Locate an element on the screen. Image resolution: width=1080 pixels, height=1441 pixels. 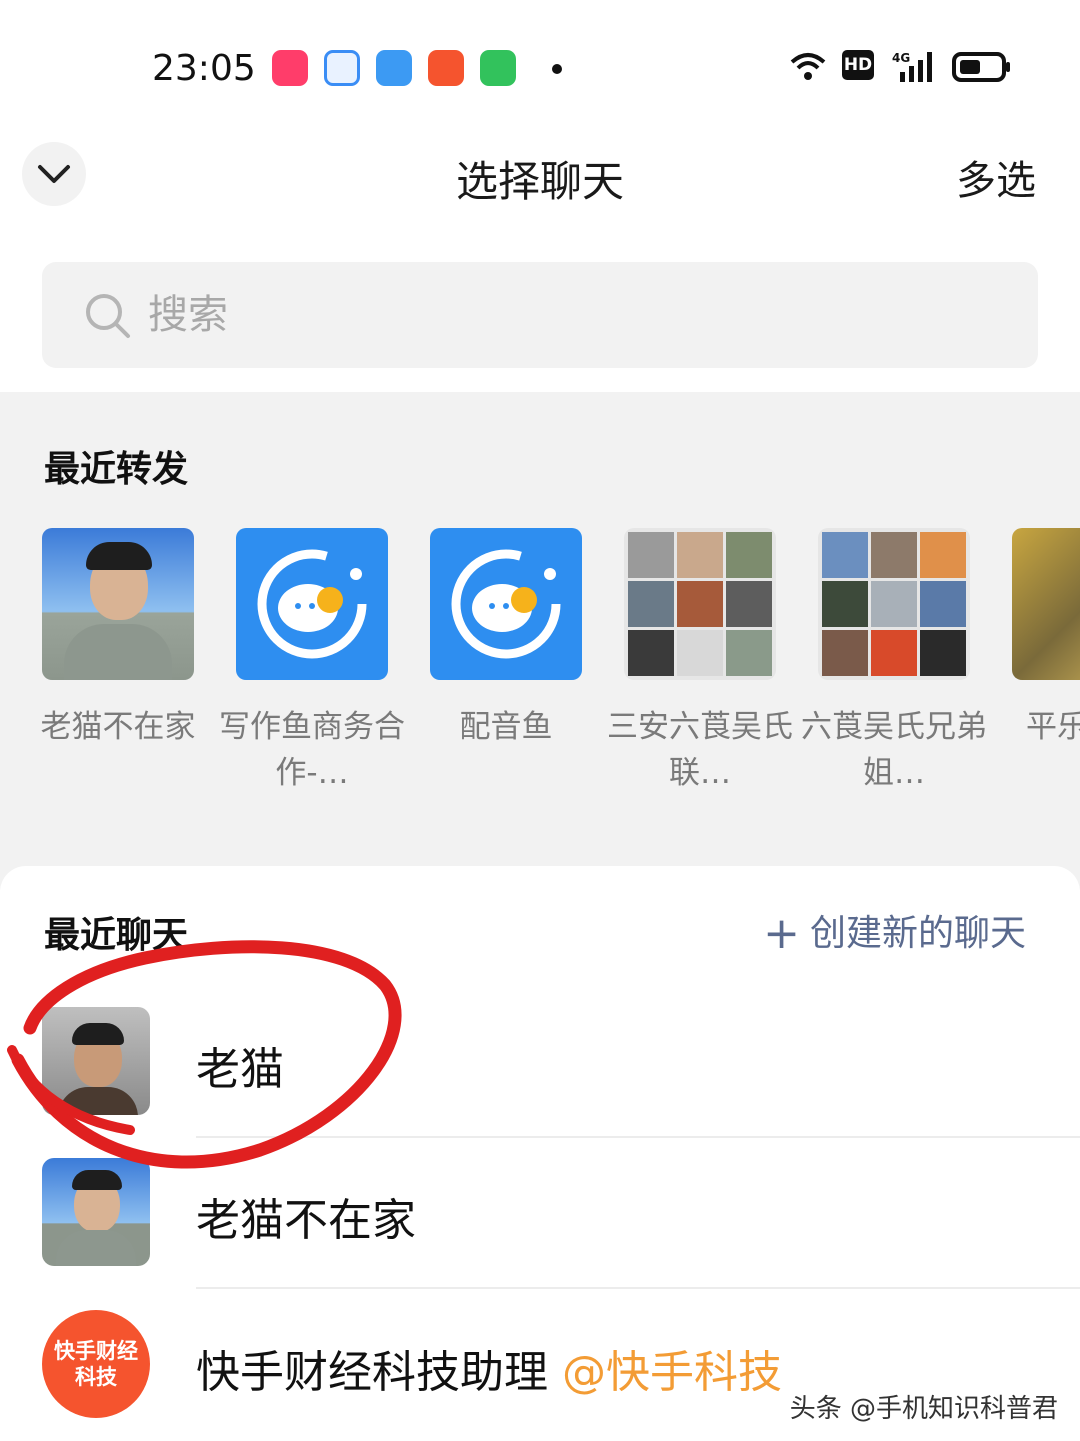
create-new-chat-label: 创建新的聊天 is located at coordinates (917, 933).